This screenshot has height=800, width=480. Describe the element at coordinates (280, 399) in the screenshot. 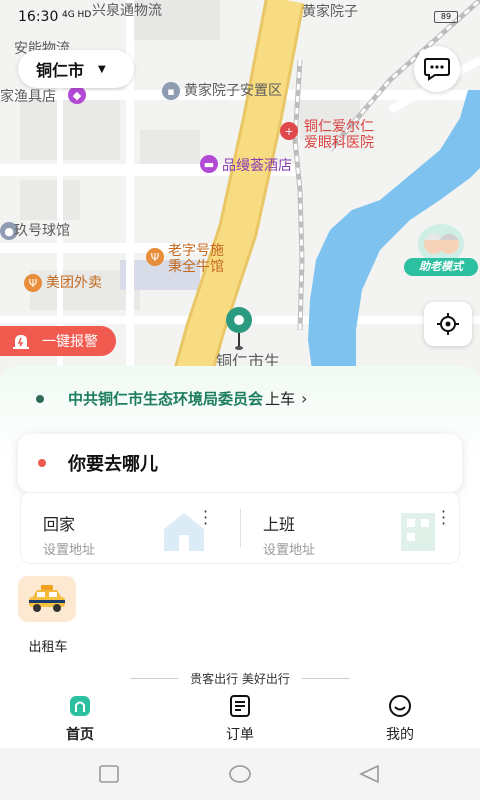

I see `pickup-suffix: 上车` at that location.